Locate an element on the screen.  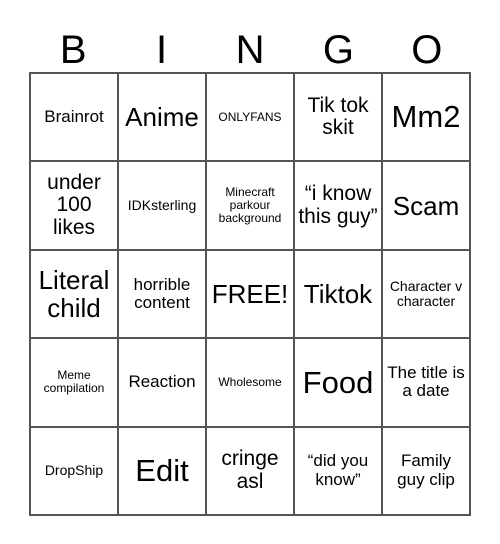
bingo-header-letter-i: I is located at coordinates (162, 50).